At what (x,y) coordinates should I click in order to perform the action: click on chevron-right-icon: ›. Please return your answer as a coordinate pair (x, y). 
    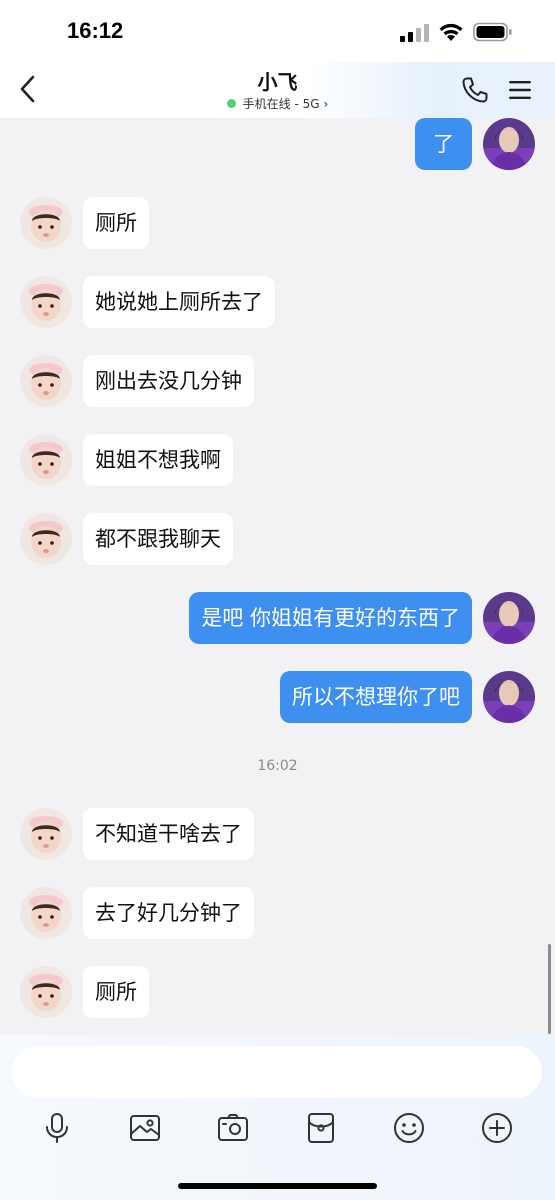
    Looking at the image, I should click on (326, 104).